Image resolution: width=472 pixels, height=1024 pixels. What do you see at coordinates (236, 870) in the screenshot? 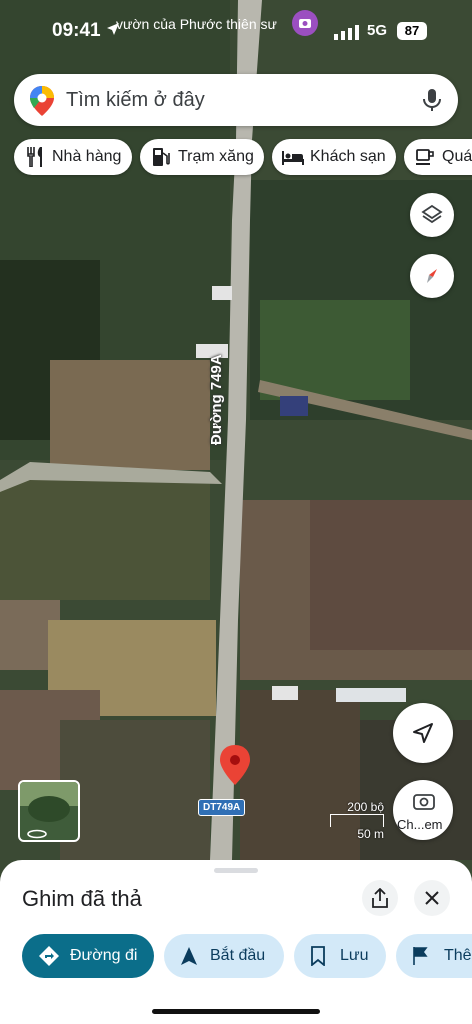
I see `drag-handle` at bounding box center [236, 870].